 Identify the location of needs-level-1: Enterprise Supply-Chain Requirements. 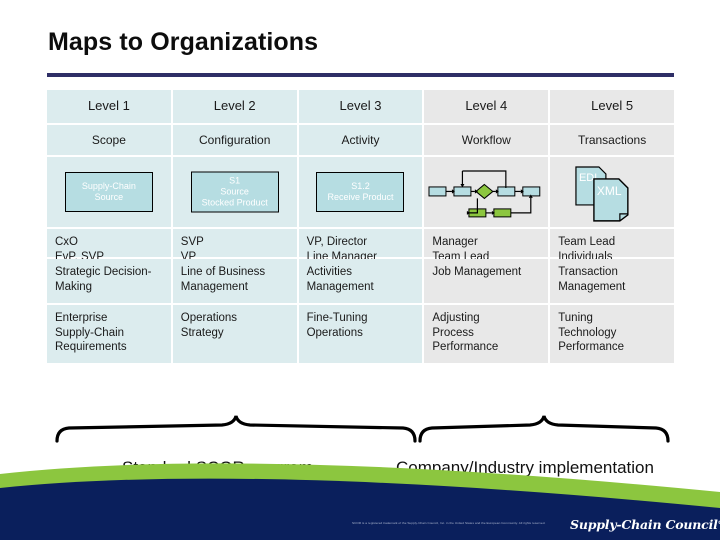
(109, 334).